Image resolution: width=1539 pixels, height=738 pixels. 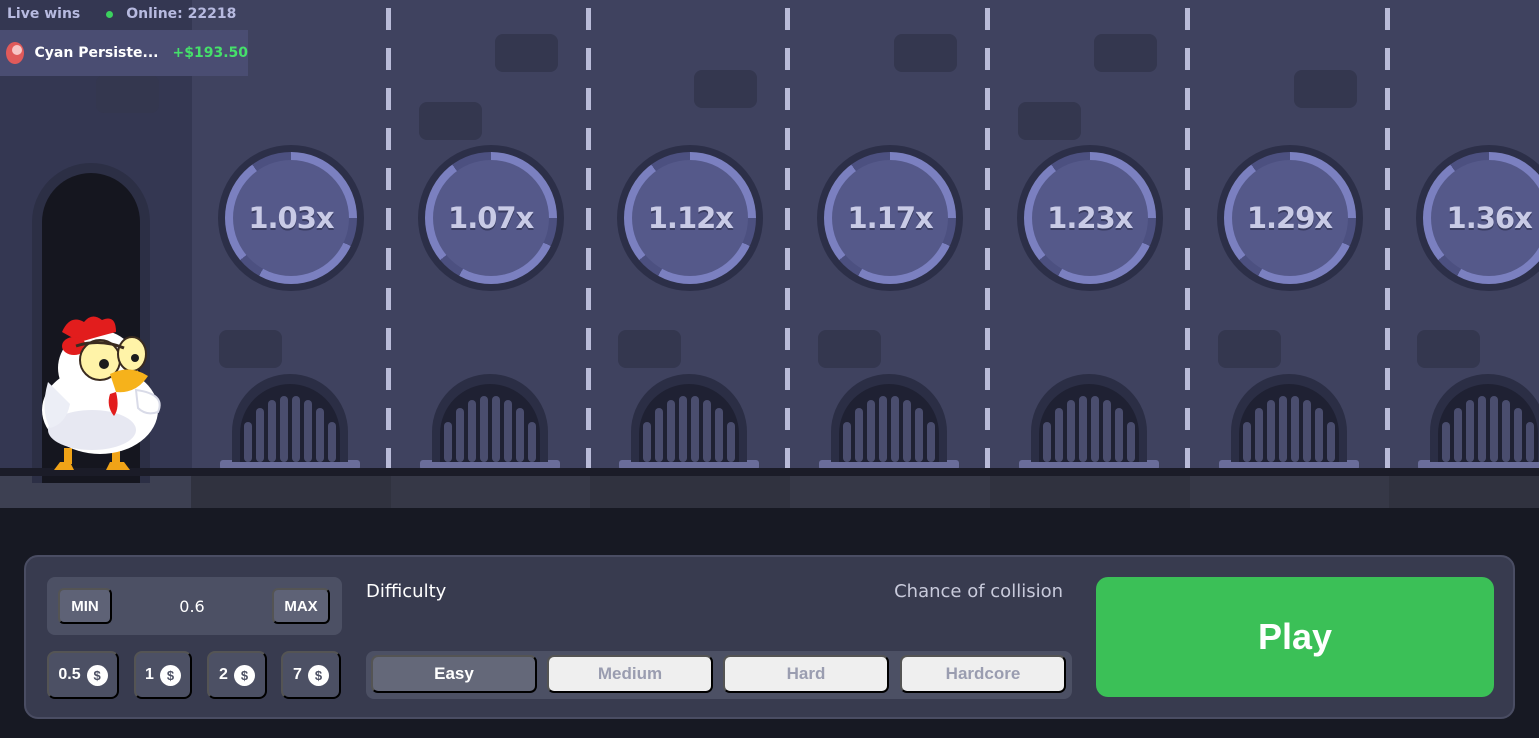 What do you see at coordinates (1295, 637) in the screenshot?
I see `play-button: Play` at bounding box center [1295, 637].